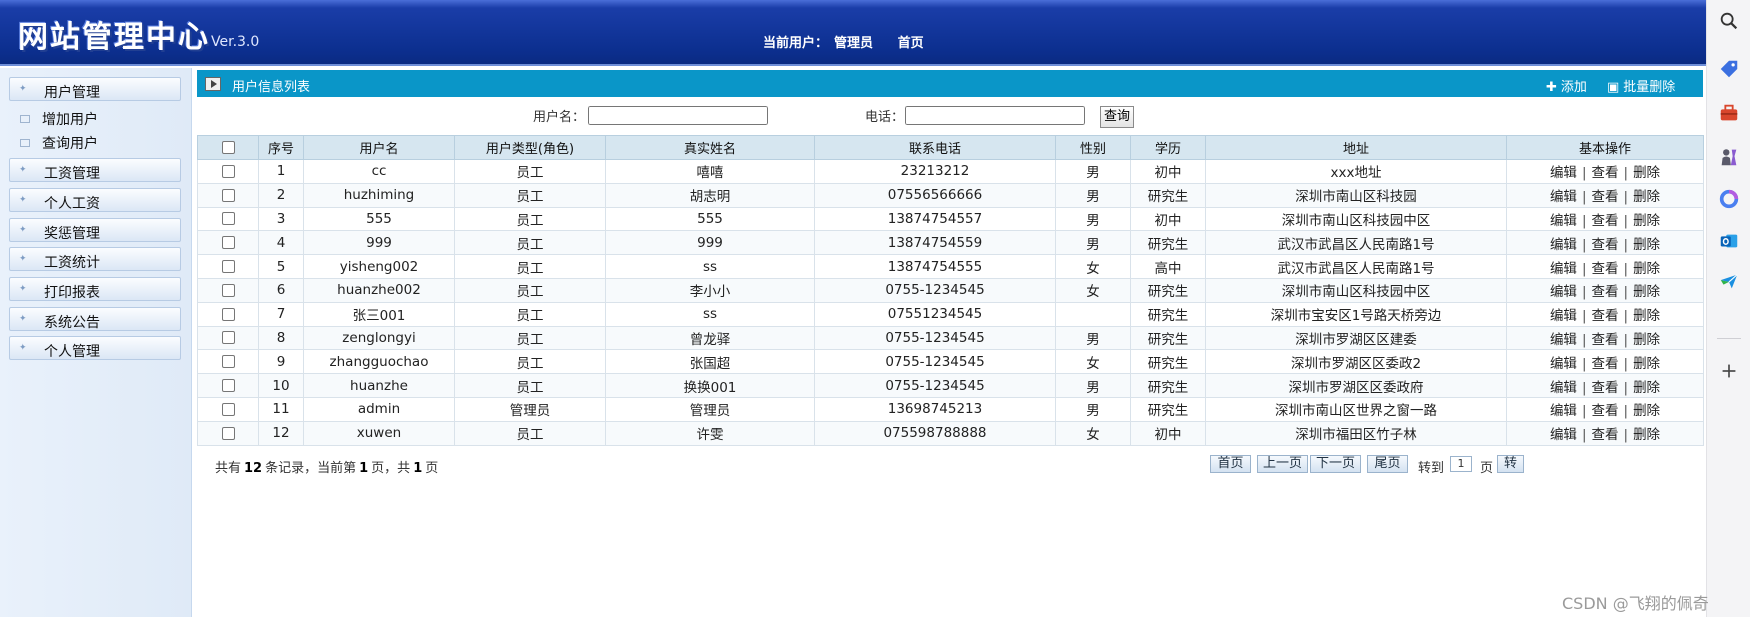  I want to click on home-link: 首页, so click(911, 43).